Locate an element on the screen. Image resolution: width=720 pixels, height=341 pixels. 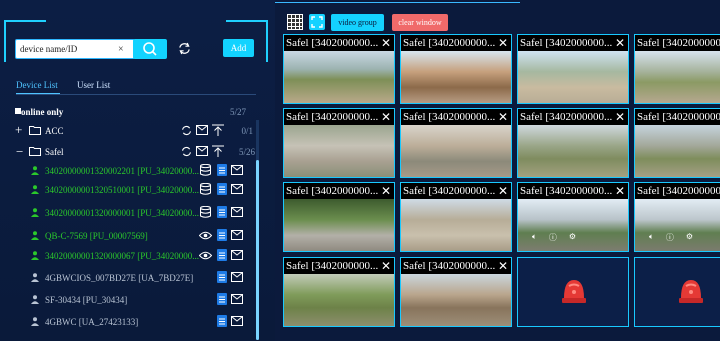
fullscreen-icon is located at coordinates (317, 22).